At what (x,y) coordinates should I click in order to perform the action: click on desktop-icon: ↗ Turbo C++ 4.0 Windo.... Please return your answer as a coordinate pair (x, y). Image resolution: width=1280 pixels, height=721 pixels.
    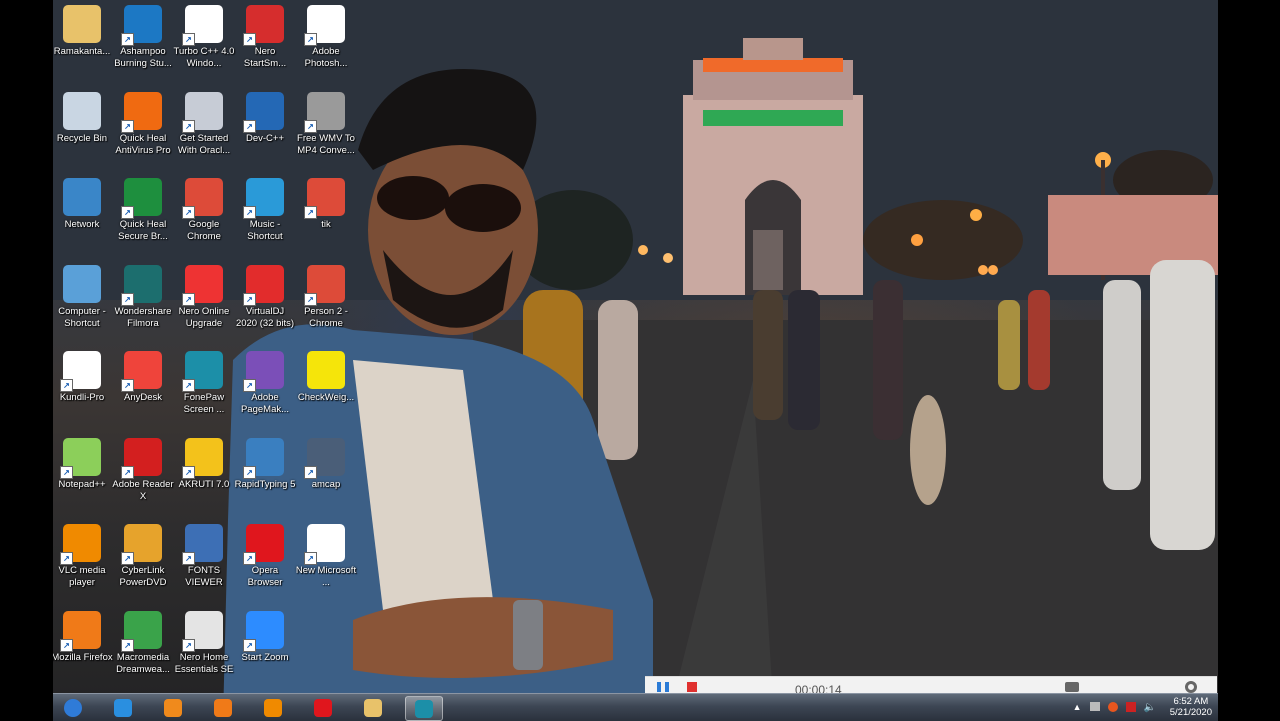
    Looking at the image, I should click on (204, 37).